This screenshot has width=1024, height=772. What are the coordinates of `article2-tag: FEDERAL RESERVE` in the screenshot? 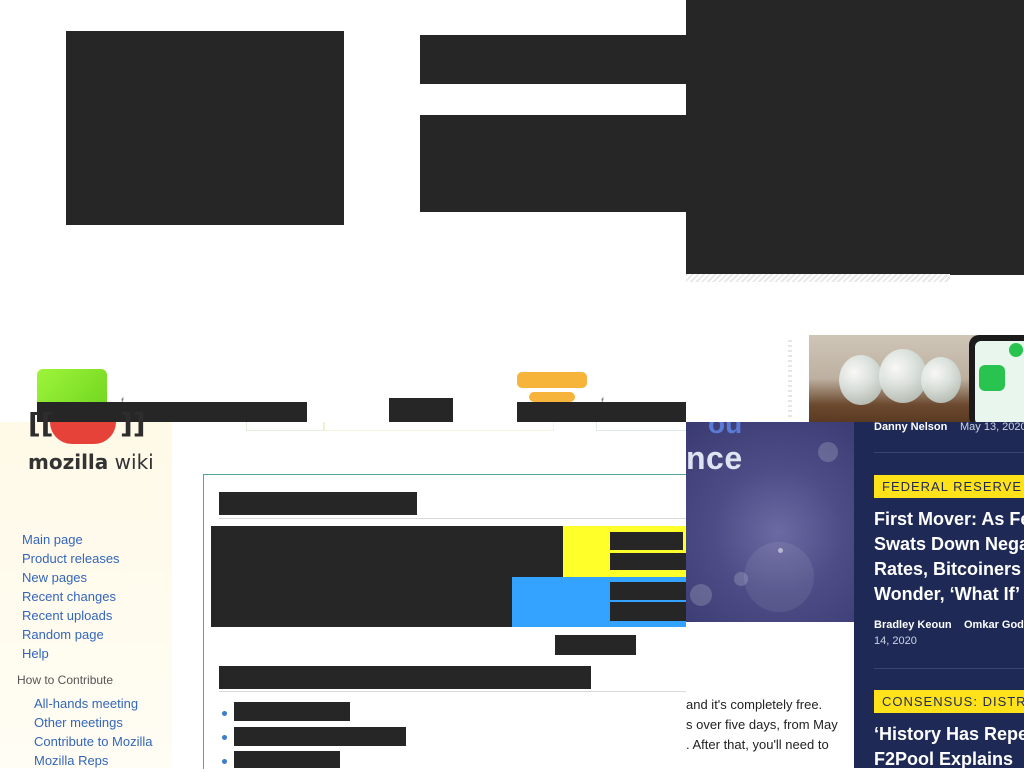 It's located at (949, 486).